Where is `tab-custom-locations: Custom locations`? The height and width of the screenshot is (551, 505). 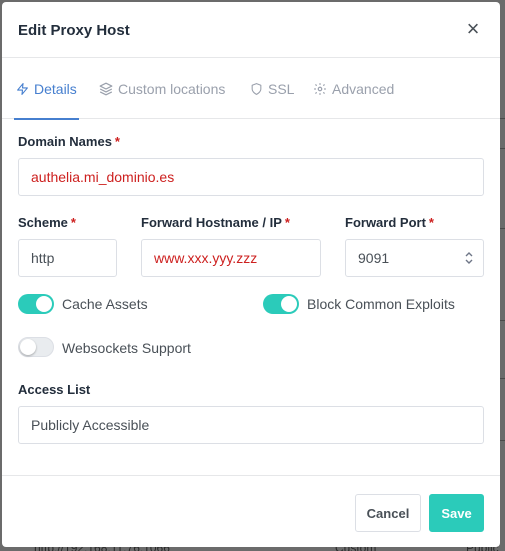
tab-custom-locations: Custom locations is located at coordinates (162, 89).